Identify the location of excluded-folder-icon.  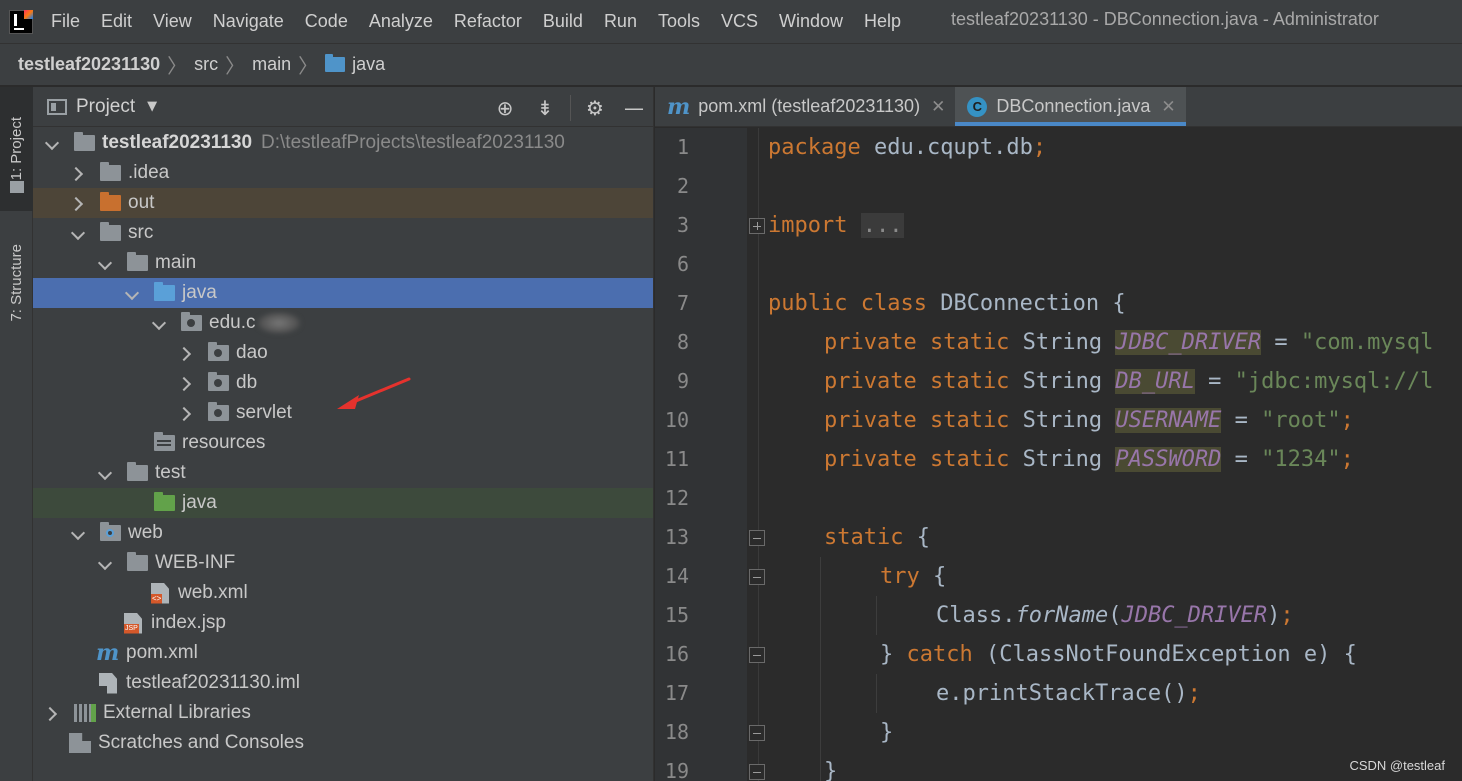
(110, 201).